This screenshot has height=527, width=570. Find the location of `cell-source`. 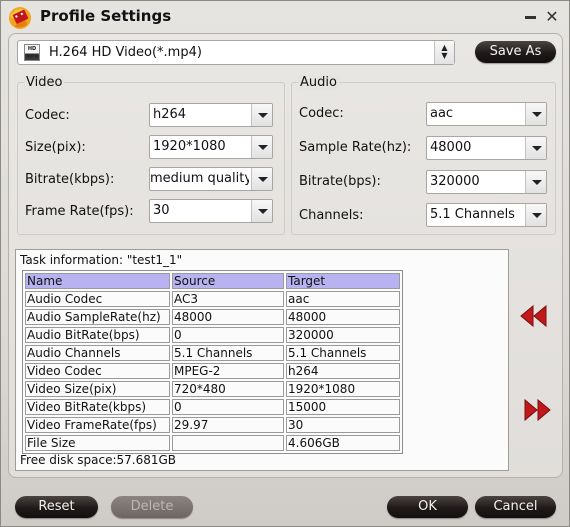

cell-source is located at coordinates (228, 443).